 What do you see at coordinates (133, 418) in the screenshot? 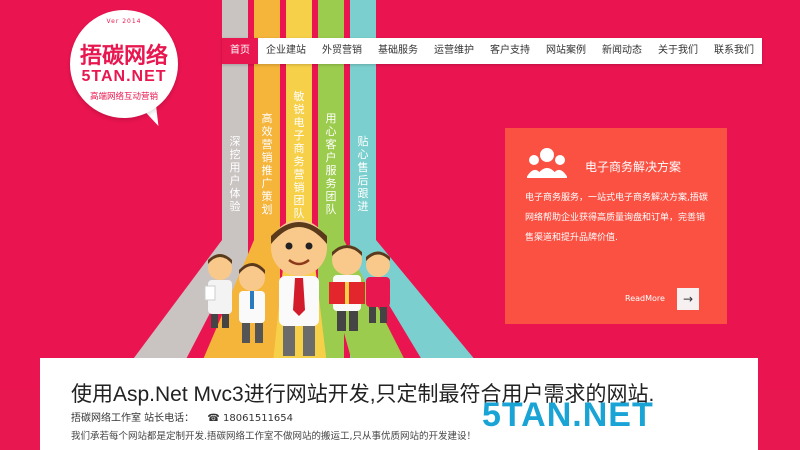
I see `studio-label: 捂碳网络工作室 站长电话：` at bounding box center [133, 418].